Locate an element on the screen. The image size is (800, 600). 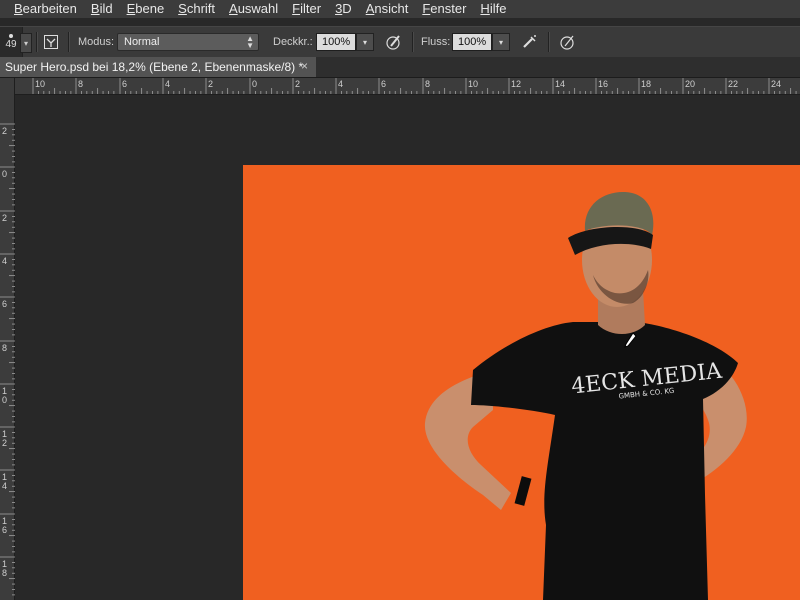
menu-label: earbeiten is located at coordinates (49, 8).